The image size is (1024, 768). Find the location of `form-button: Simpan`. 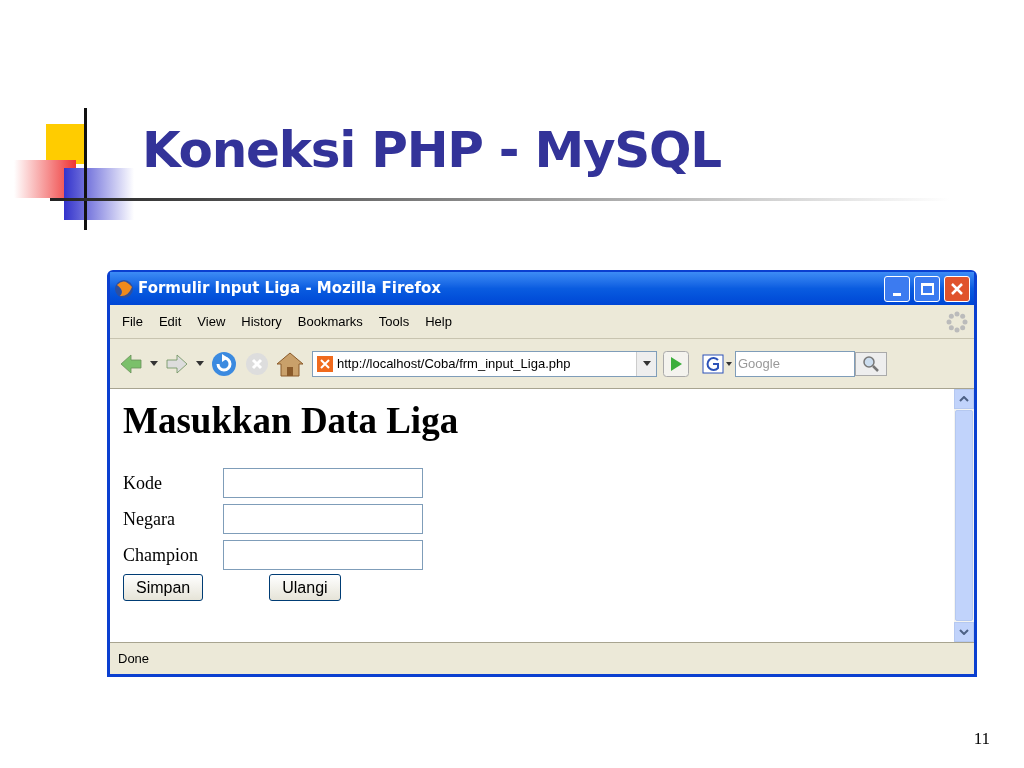

form-button: Simpan is located at coordinates (163, 587).